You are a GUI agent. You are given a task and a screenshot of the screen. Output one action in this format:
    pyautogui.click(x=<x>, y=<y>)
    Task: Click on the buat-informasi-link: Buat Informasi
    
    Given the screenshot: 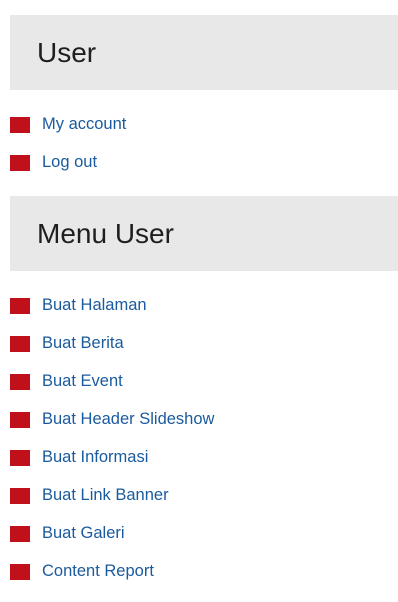 What is the action you would take?
    pyautogui.click(x=95, y=457)
    